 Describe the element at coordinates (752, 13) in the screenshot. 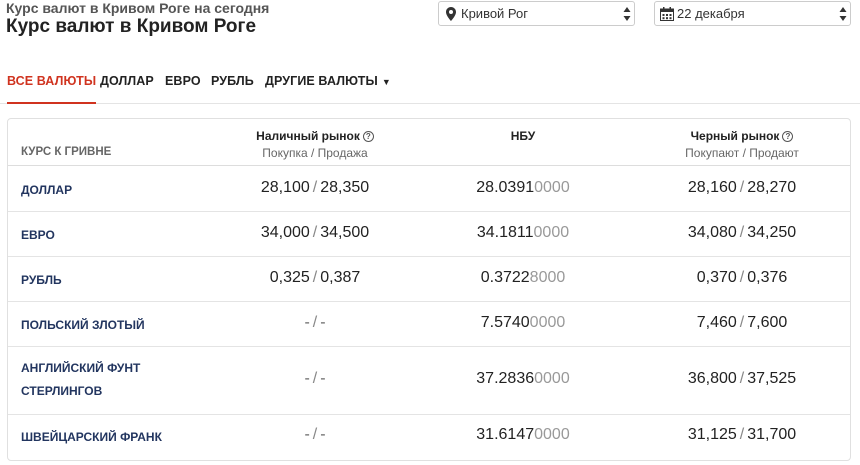

I see `date-select: 22 декабря` at that location.